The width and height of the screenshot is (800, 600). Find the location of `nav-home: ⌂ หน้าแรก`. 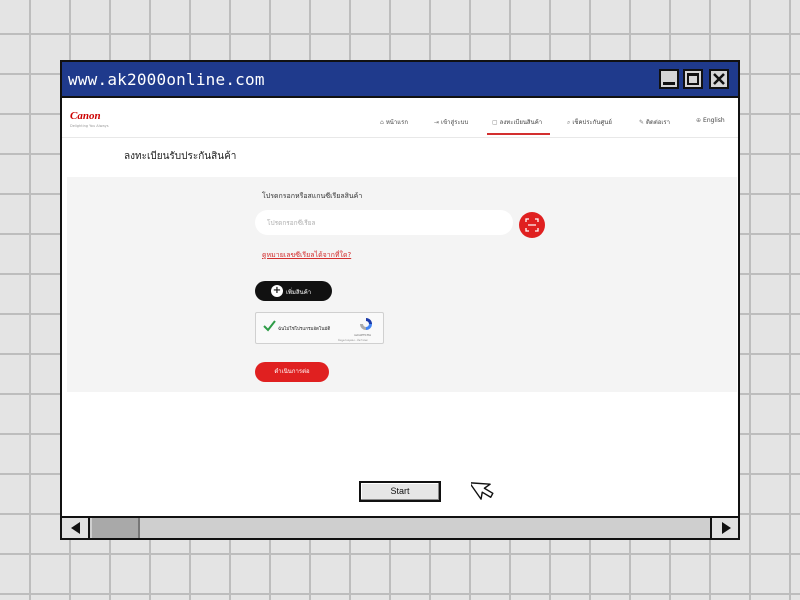

nav-home: ⌂ หน้าแรก is located at coordinates (394, 122).